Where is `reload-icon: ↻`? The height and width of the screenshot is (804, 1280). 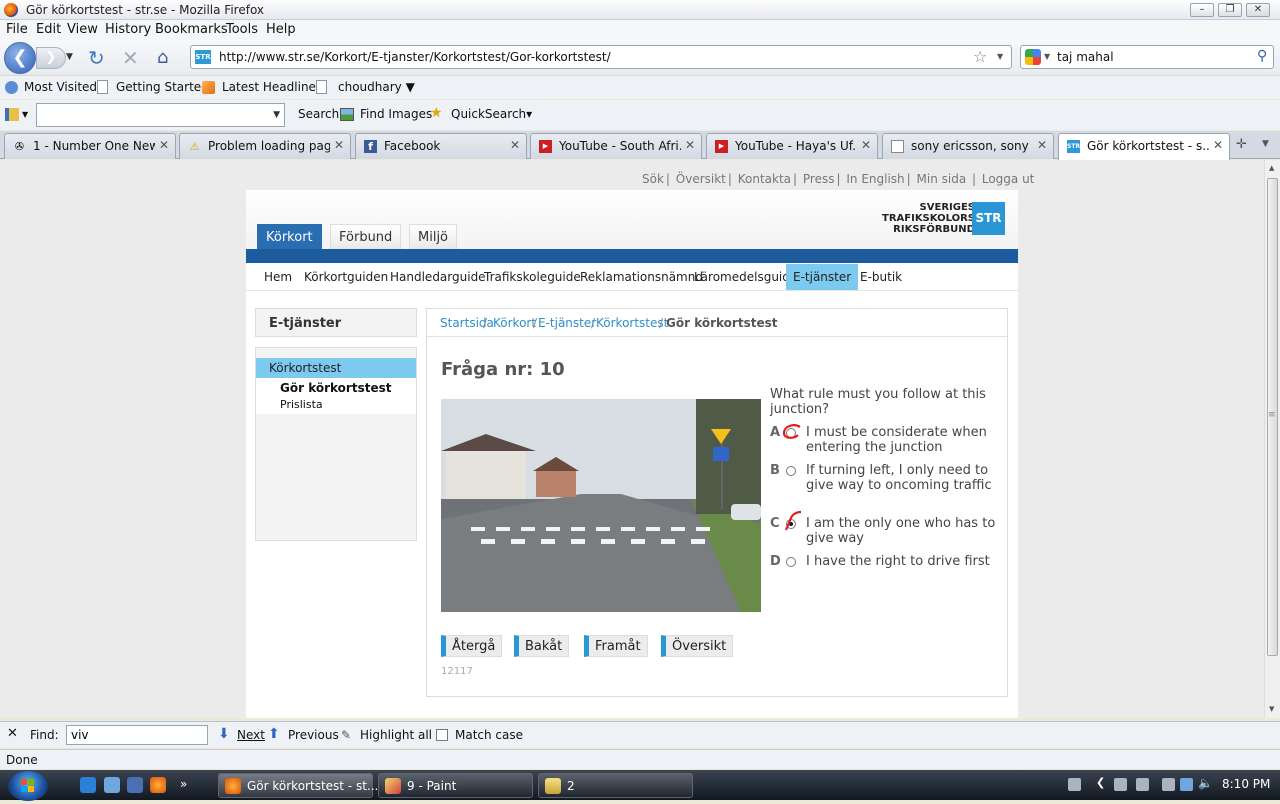 reload-icon: ↻ is located at coordinates (96, 58).